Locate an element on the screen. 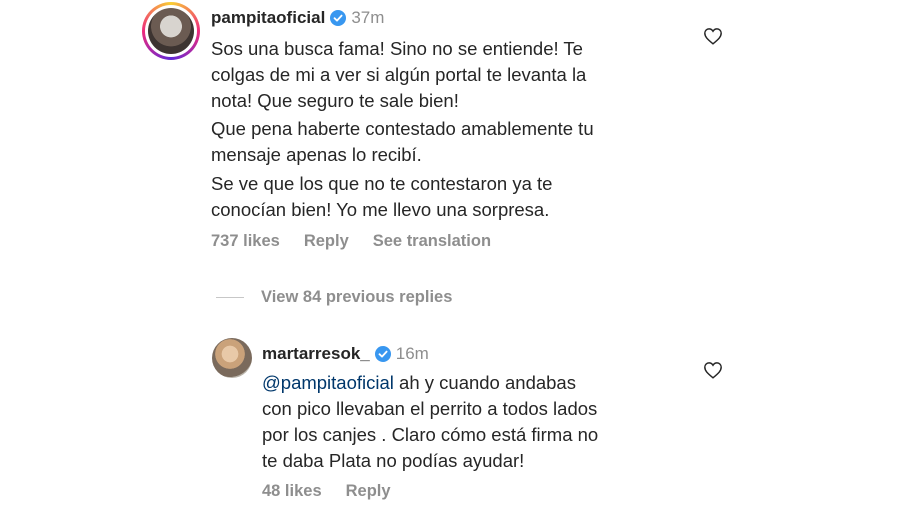  likes-count: 48 likes is located at coordinates (292, 491).